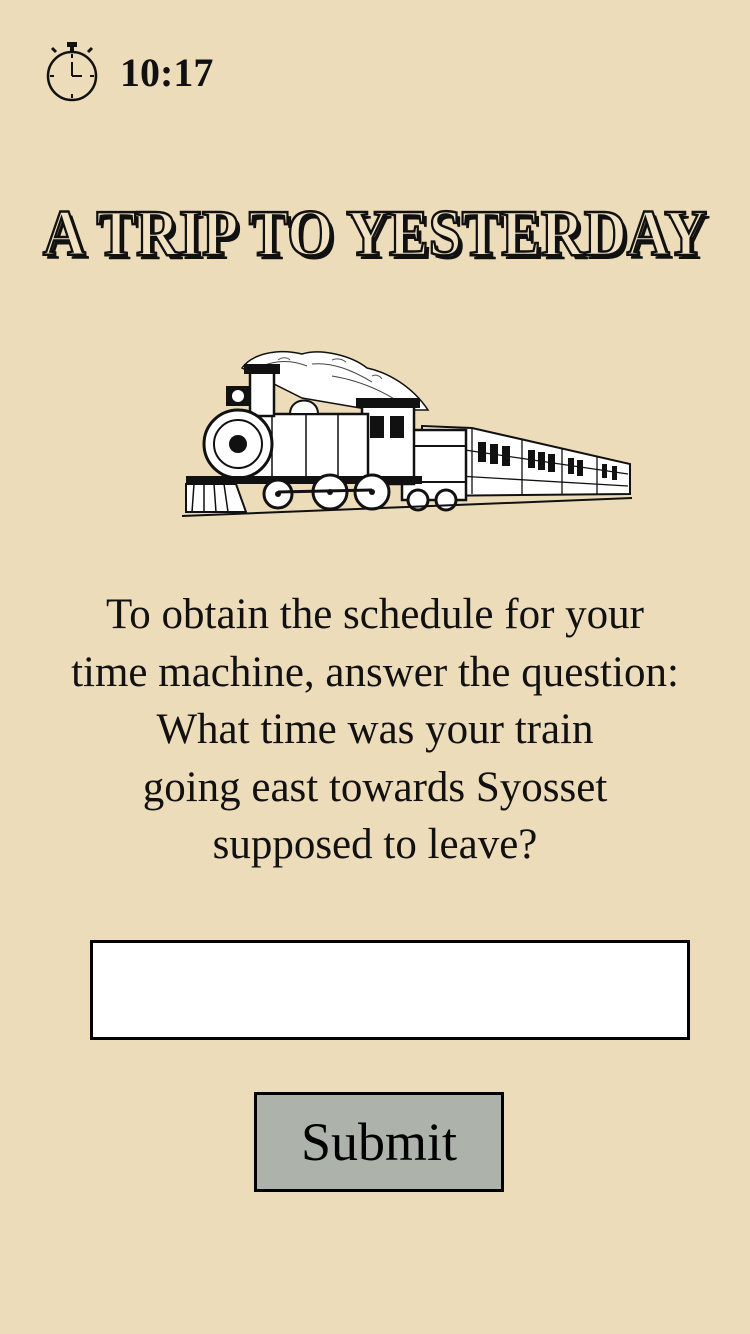 The height and width of the screenshot is (1334, 750). What do you see at coordinates (375, 672) in the screenshot?
I see `prompt-line: time machine, answer the question:` at bounding box center [375, 672].